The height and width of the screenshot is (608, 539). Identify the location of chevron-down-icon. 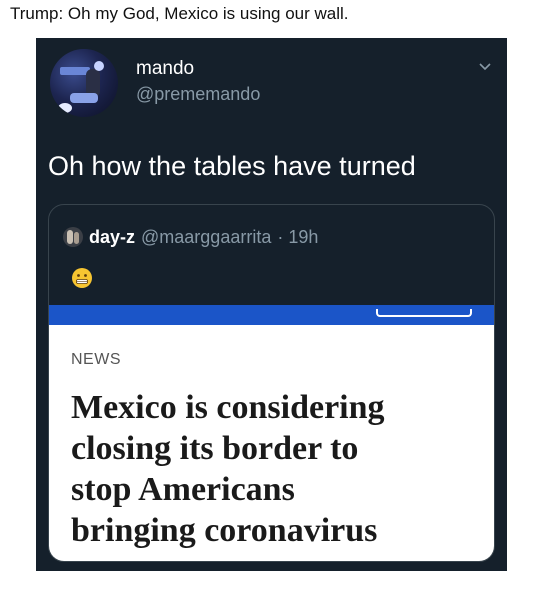
(485, 66).